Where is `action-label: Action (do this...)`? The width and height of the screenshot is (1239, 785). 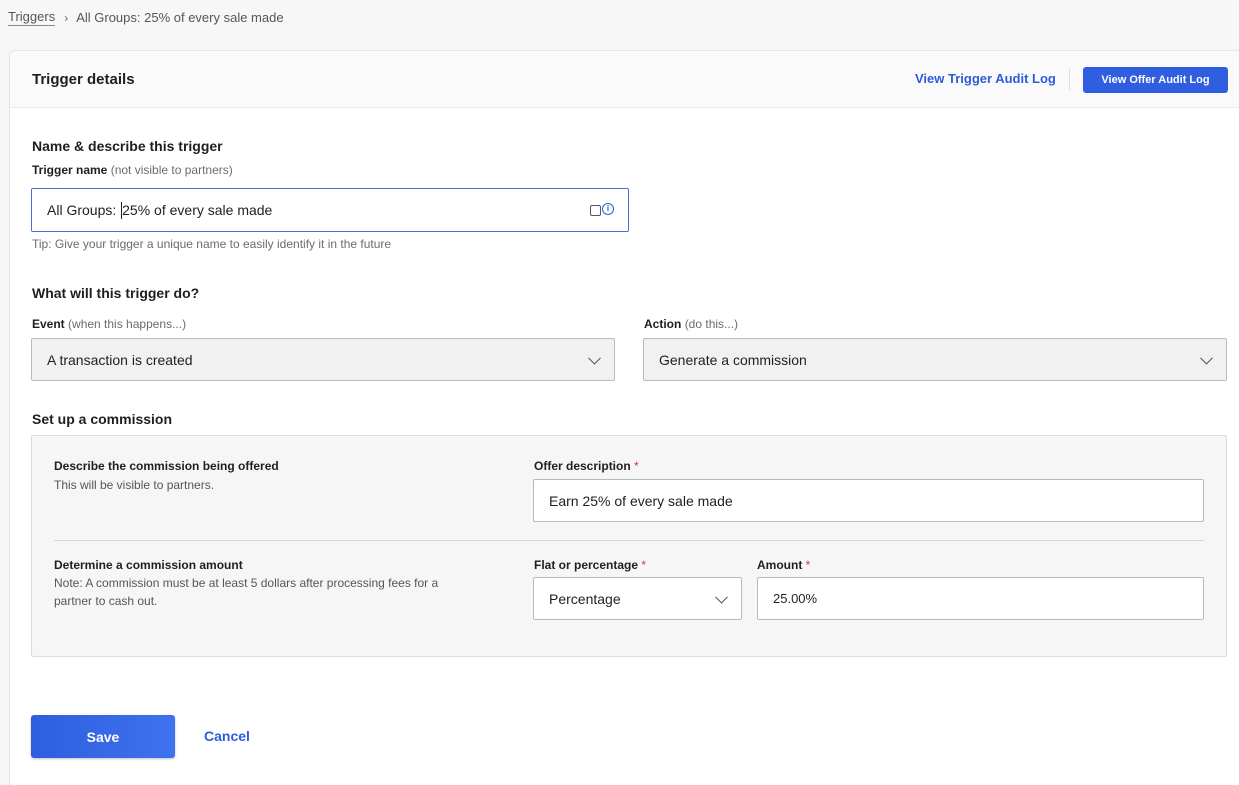 action-label: Action (do this...) is located at coordinates (691, 324).